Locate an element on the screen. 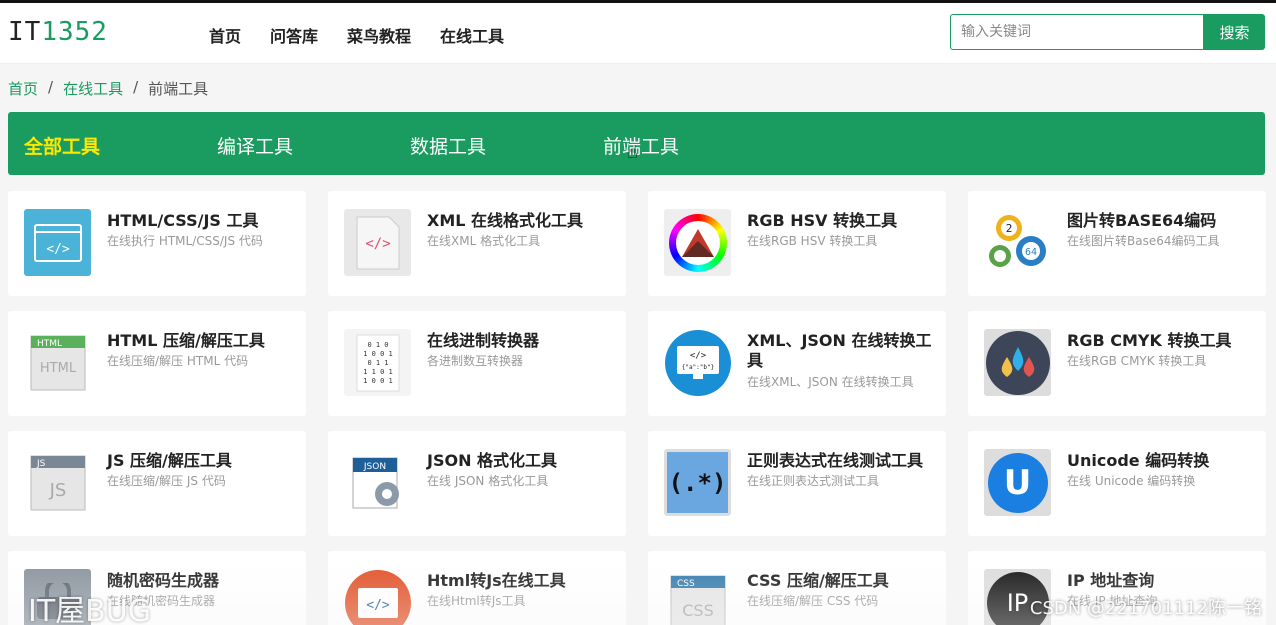 This screenshot has height=625, width=1276. svg-text: JSON is located at coordinates (373, 467).